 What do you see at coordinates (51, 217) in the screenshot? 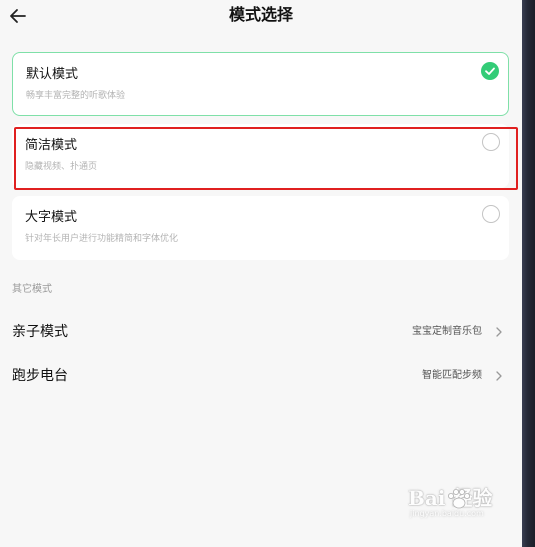
I see `mode-title: 大字模式` at bounding box center [51, 217].